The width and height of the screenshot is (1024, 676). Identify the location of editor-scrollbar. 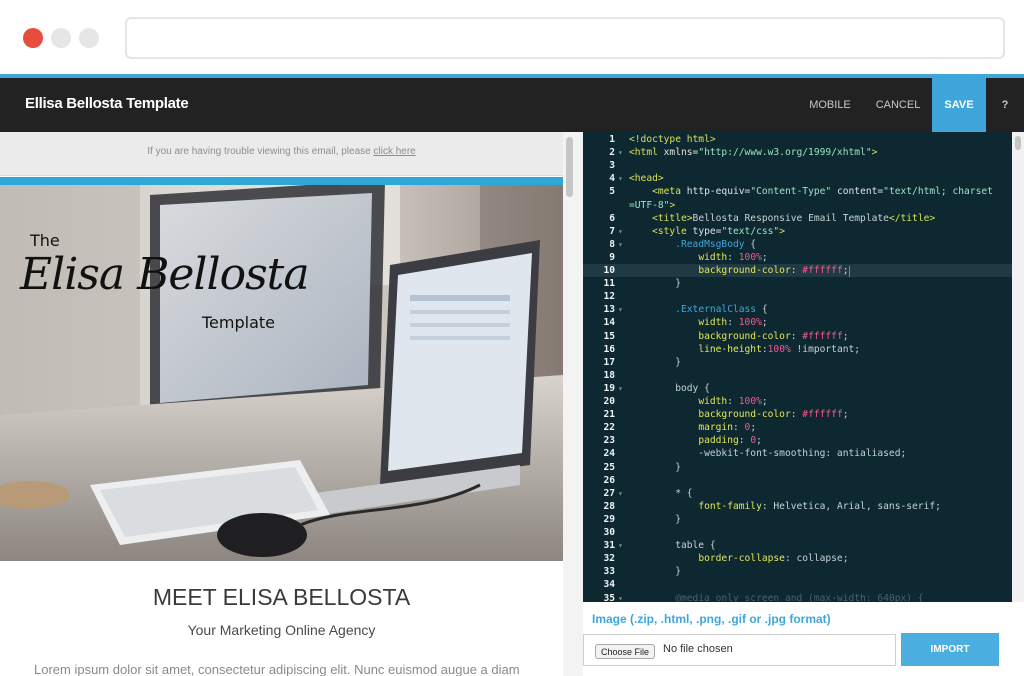
(1018, 367).